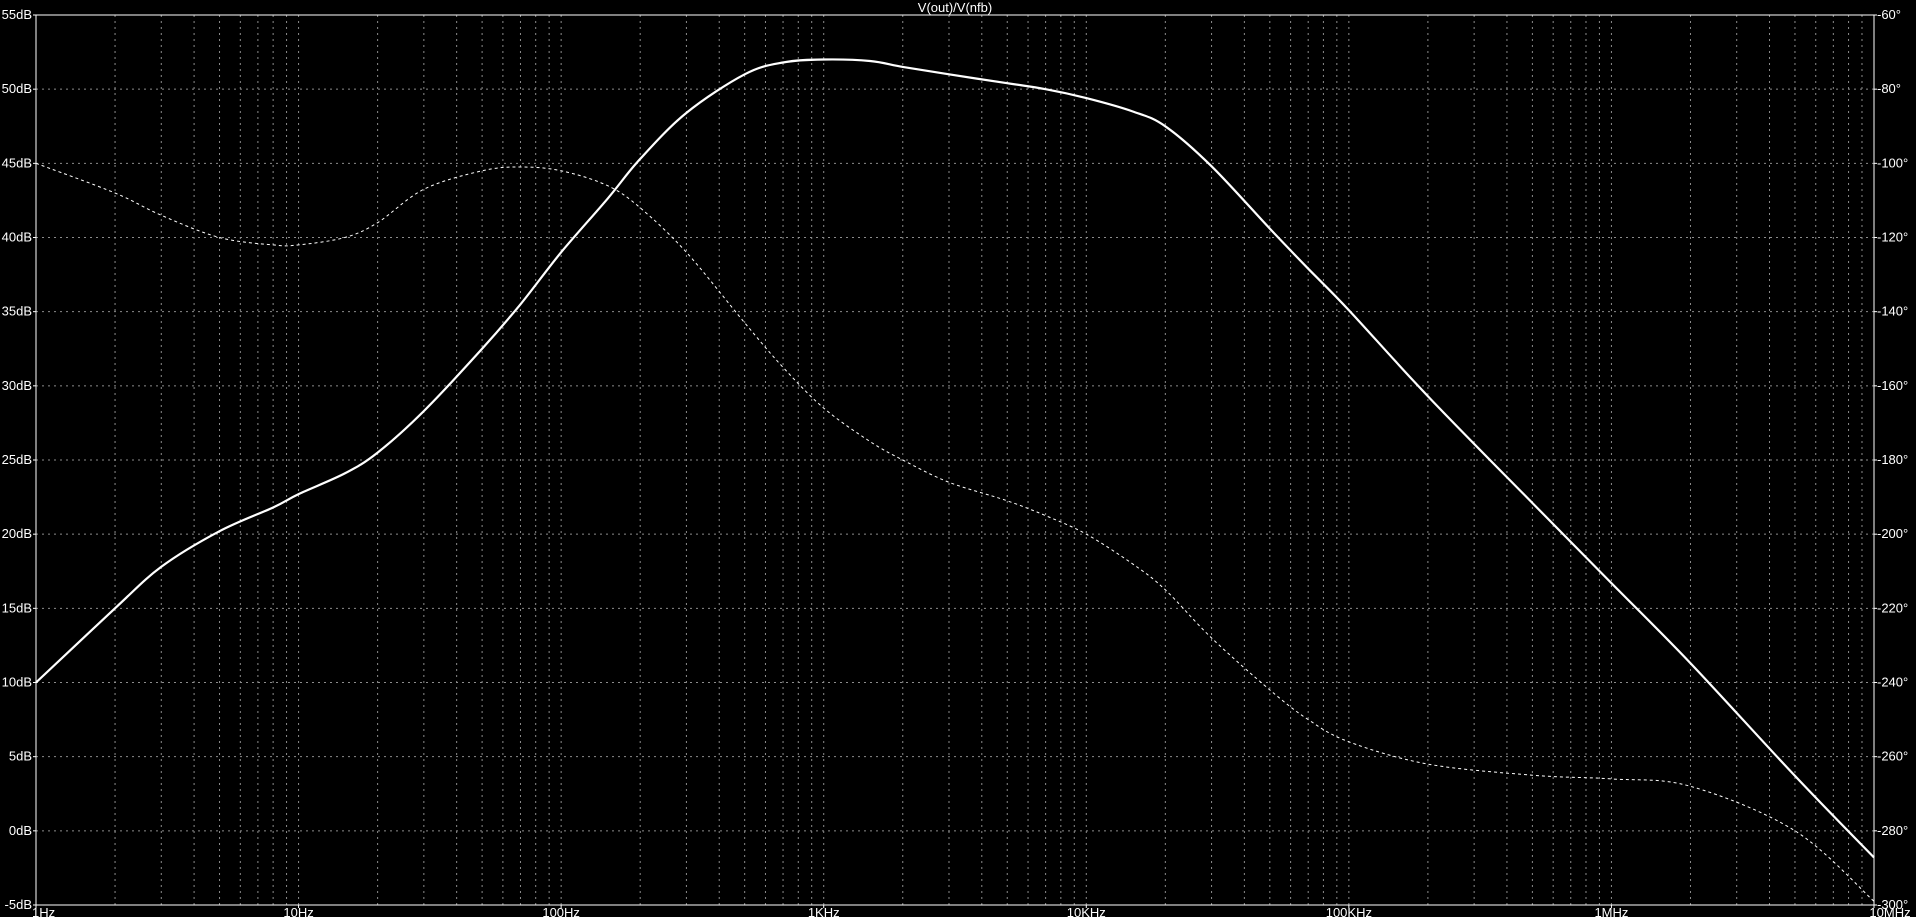 This screenshot has width=1916, height=917. What do you see at coordinates (17, 311) in the screenshot?
I see `left-y-tick-label: 35dB` at bounding box center [17, 311].